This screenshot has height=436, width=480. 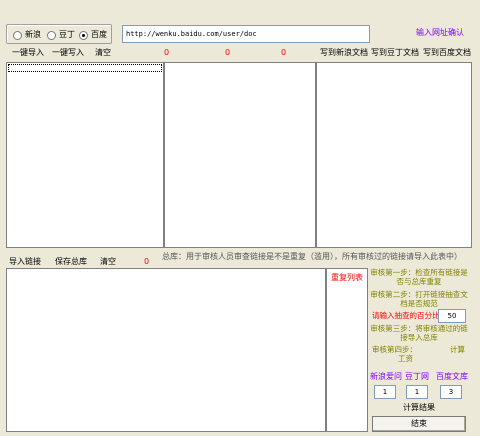 What do you see at coordinates (147, 261) in the screenshot?
I see `library-count: 0` at bounding box center [147, 261].